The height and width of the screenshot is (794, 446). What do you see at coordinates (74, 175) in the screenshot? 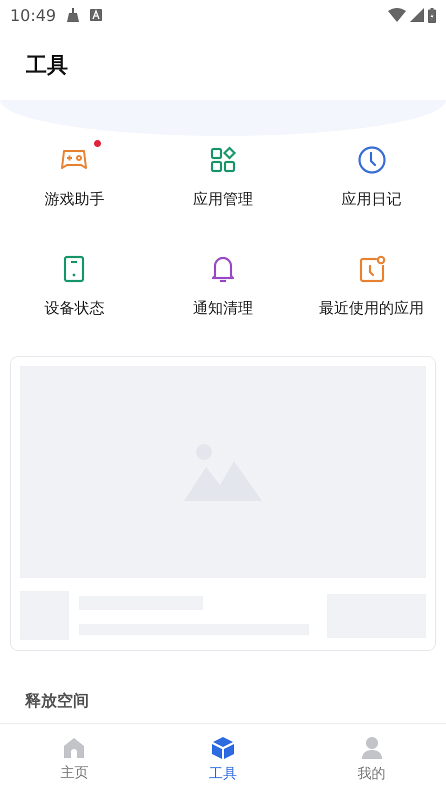
I see `tool-item: 游戏助手` at bounding box center [74, 175].